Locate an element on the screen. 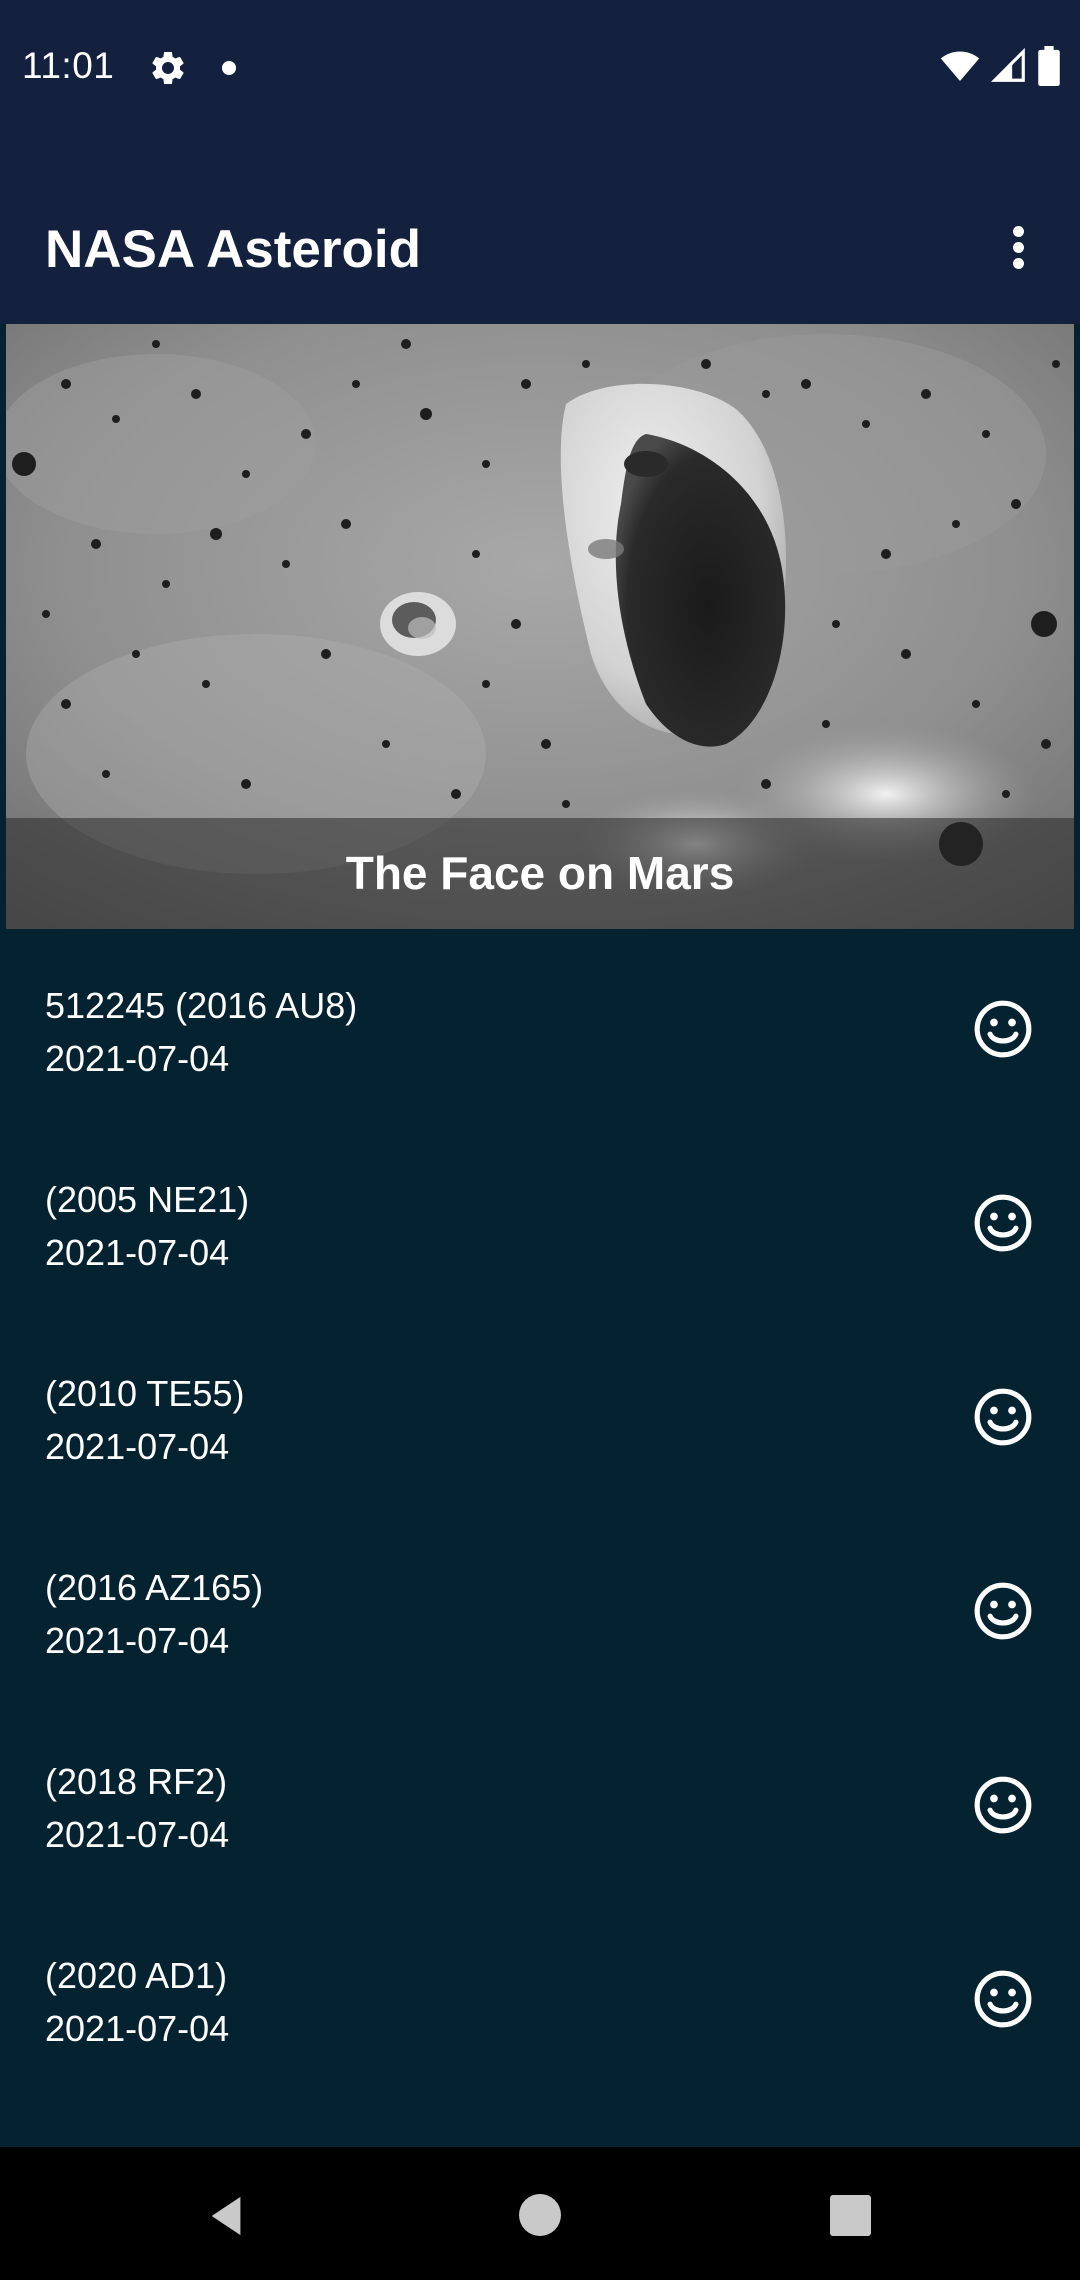  list-item: 512245 (2016 AU8) 2021-07-04 is located at coordinates (540, 1026).